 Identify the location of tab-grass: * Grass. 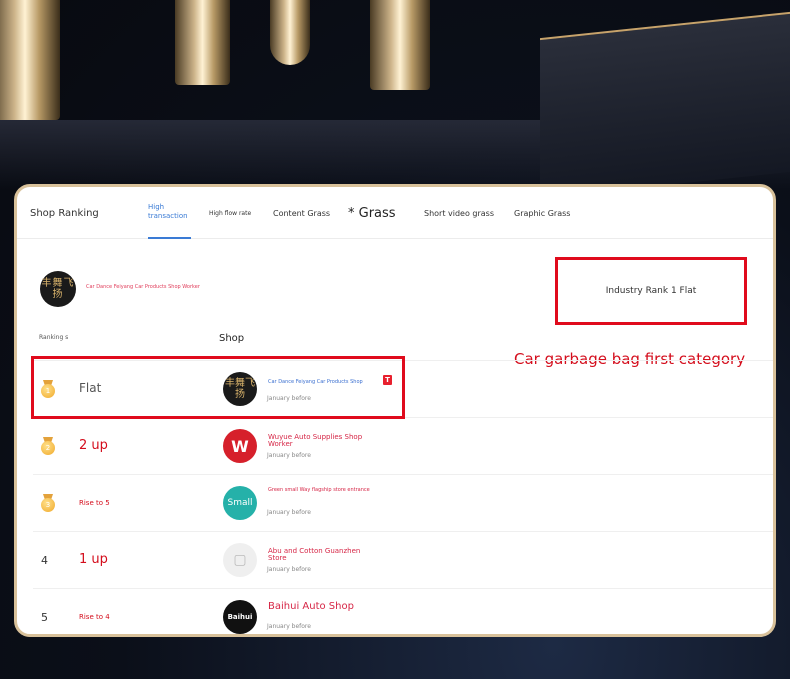
(372, 213).